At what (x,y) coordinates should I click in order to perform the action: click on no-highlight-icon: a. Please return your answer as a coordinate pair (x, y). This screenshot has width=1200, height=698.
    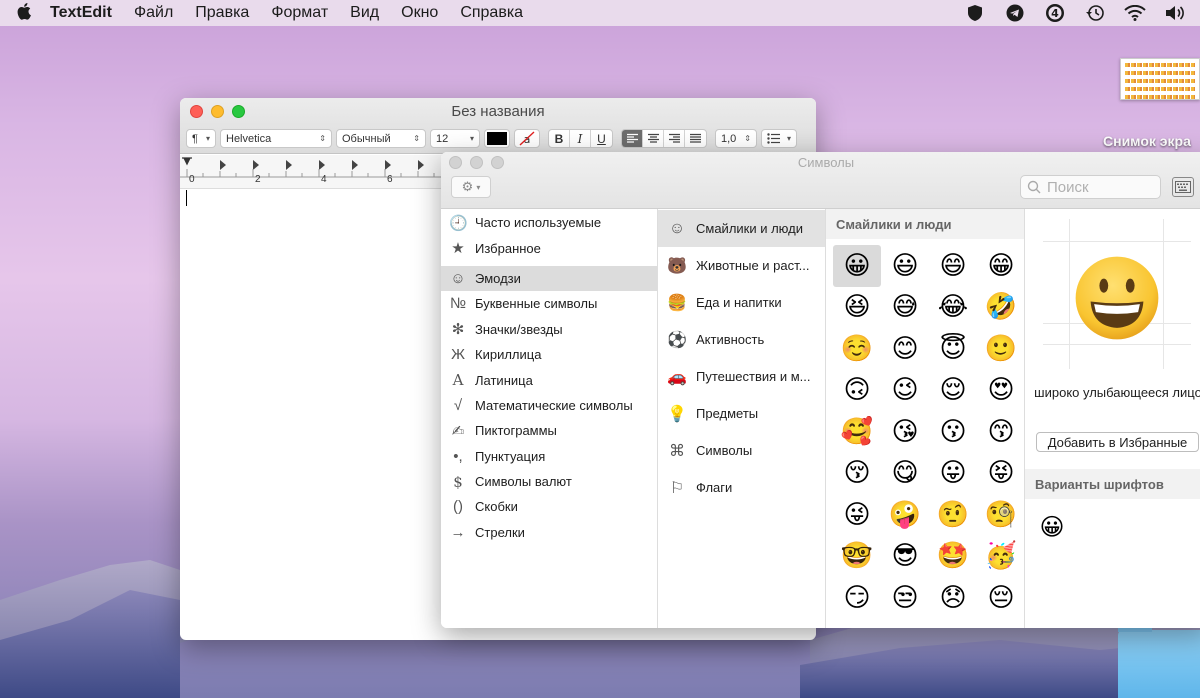
    Looking at the image, I should click on (527, 138).